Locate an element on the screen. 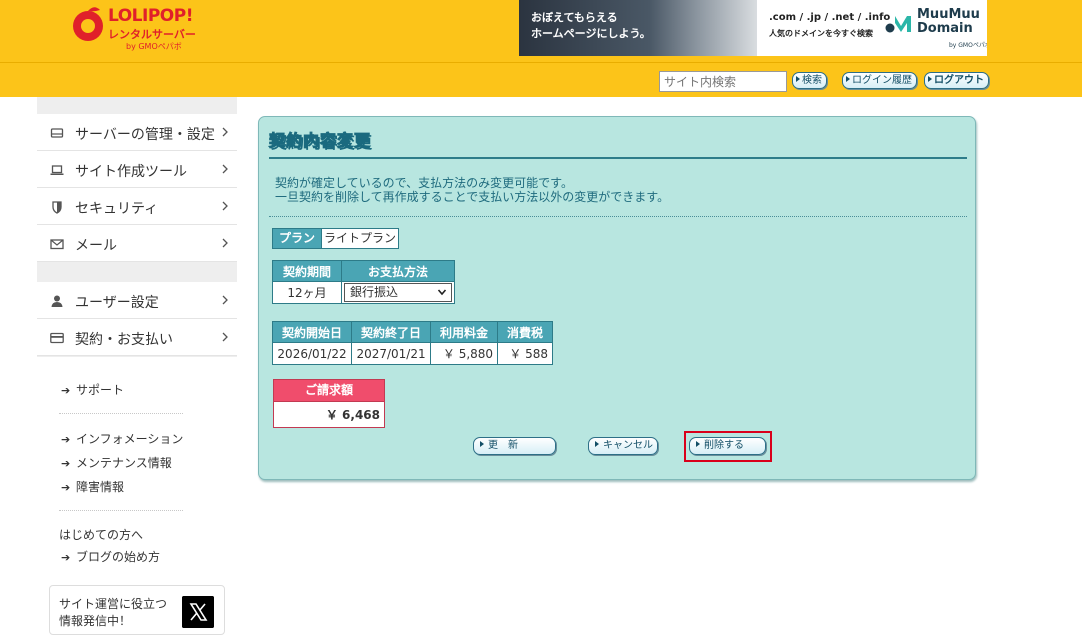 This screenshot has height=635, width=1082. column-header-end-date: 契約終了日 is located at coordinates (391, 332).